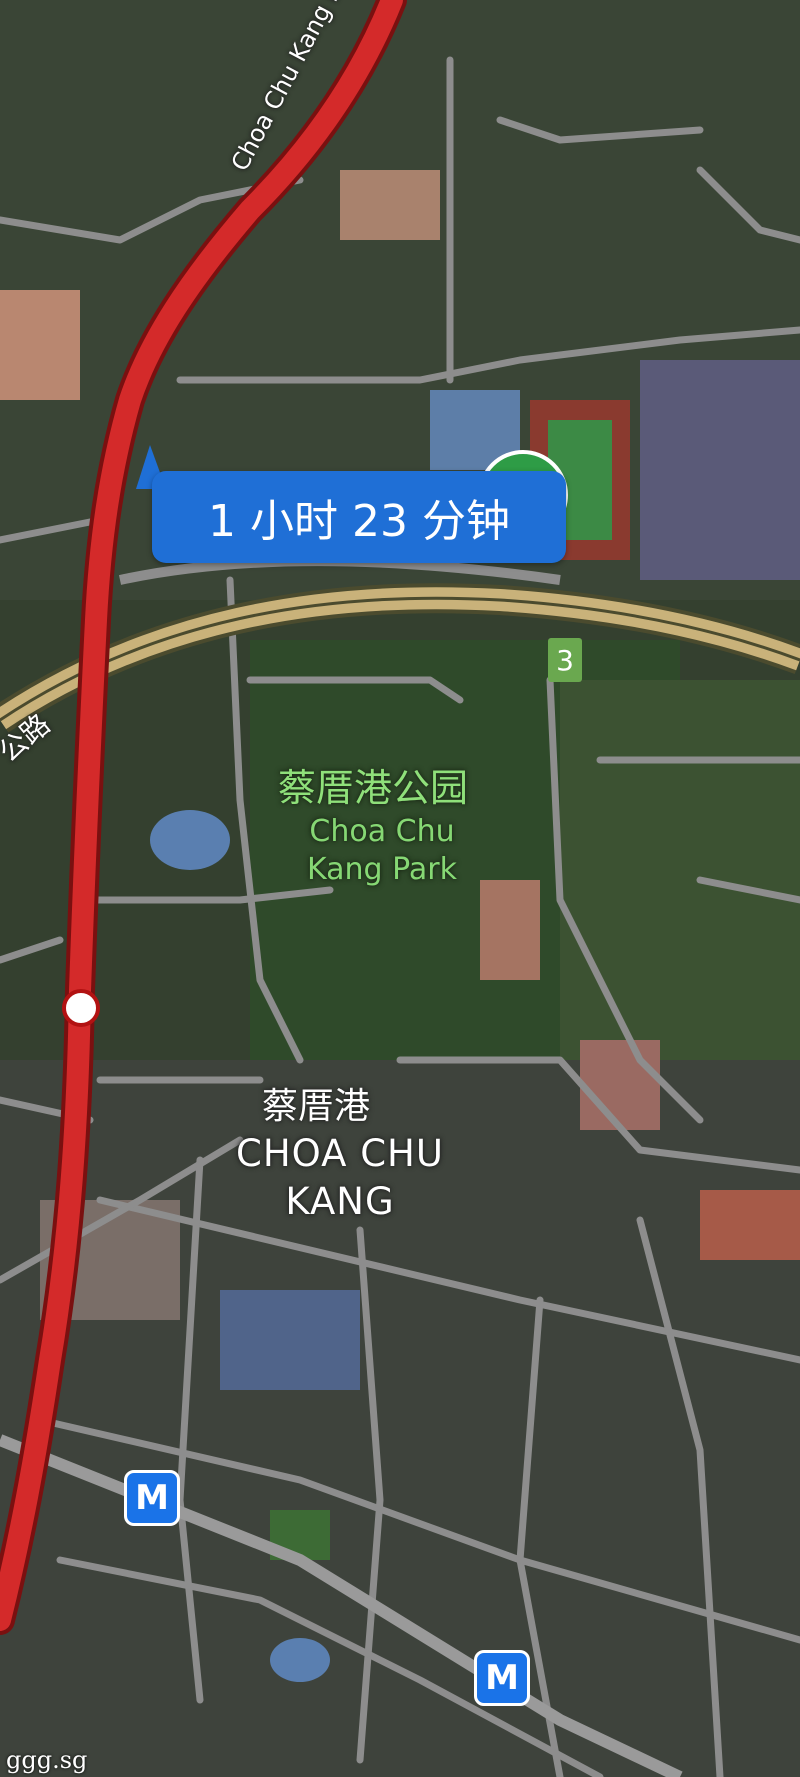 The image size is (800, 1777). I want to click on area-name-chinese: 蔡厝港, so click(316, 1106).